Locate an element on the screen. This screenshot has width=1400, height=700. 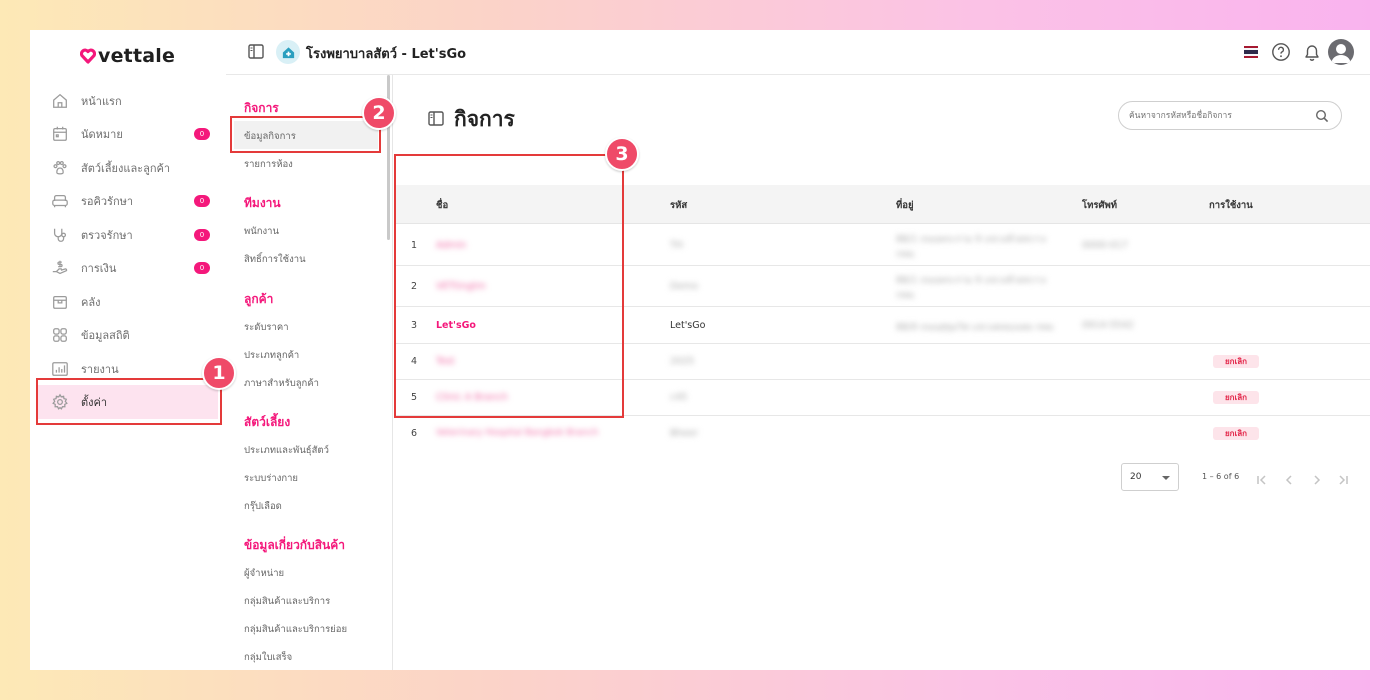
table-row: 5 Clinic A Branch c45 ยกเลิก is located at coordinates (882, 398).